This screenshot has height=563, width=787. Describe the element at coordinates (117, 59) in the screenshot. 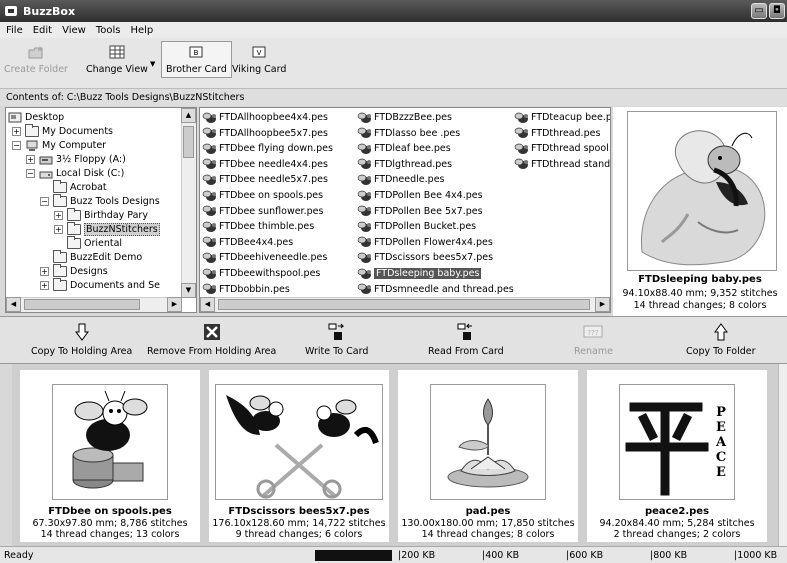

I see `change-view-button: Change View` at that location.